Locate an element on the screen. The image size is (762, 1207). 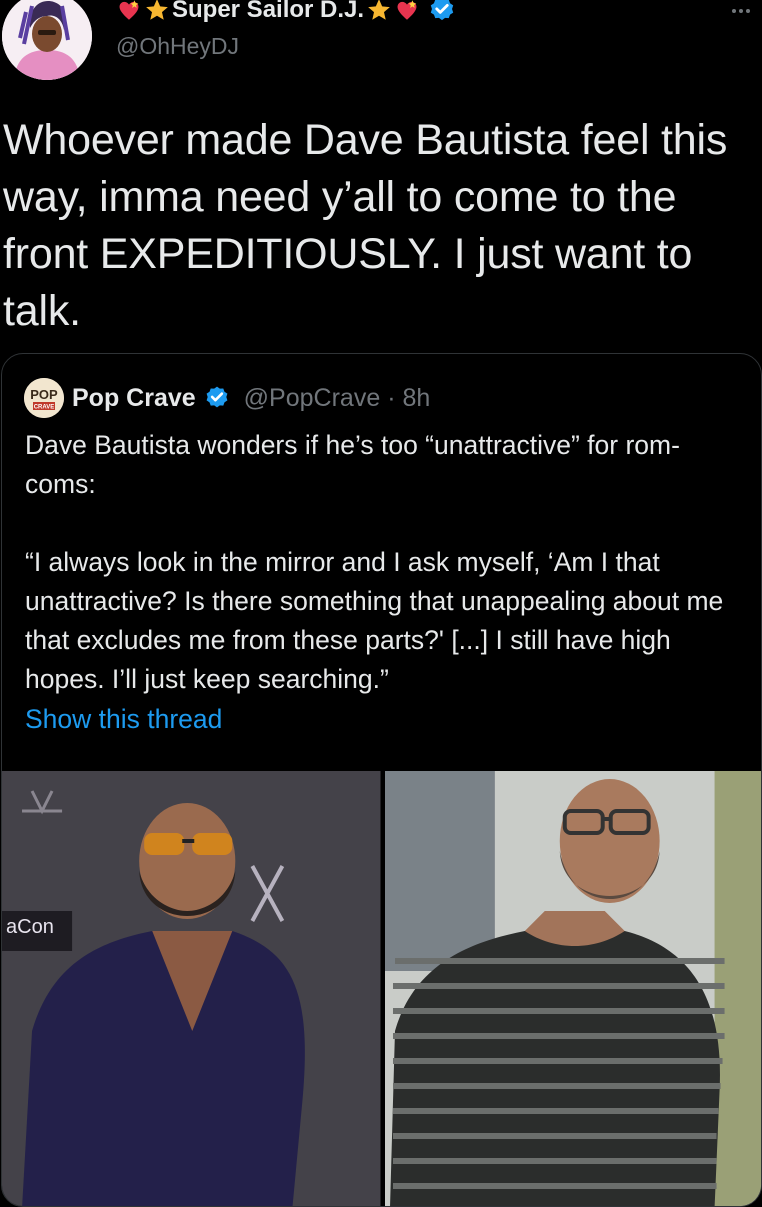
author-name-row: Super Sailor D.J. is located at coordinates (286, 14).